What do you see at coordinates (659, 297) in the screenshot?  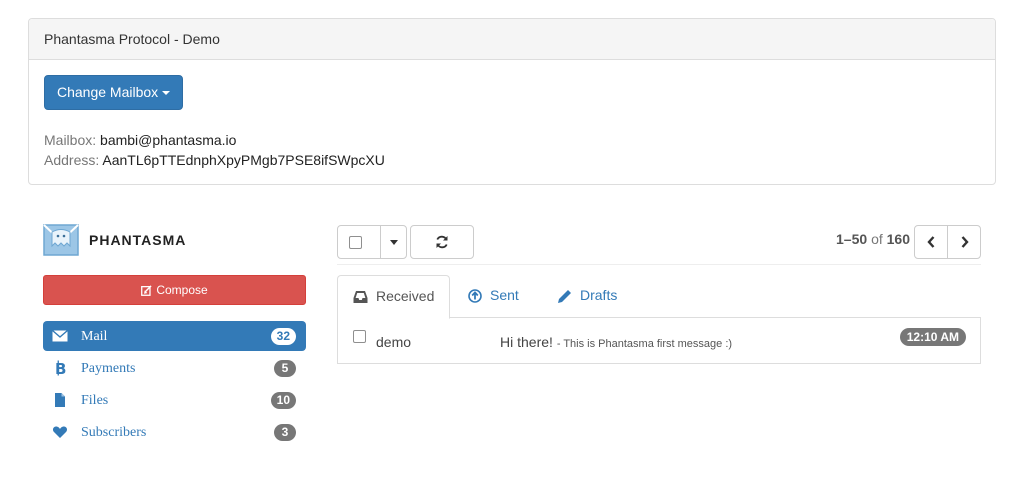 I see `mail-tabs: Received Sent Drafts` at bounding box center [659, 297].